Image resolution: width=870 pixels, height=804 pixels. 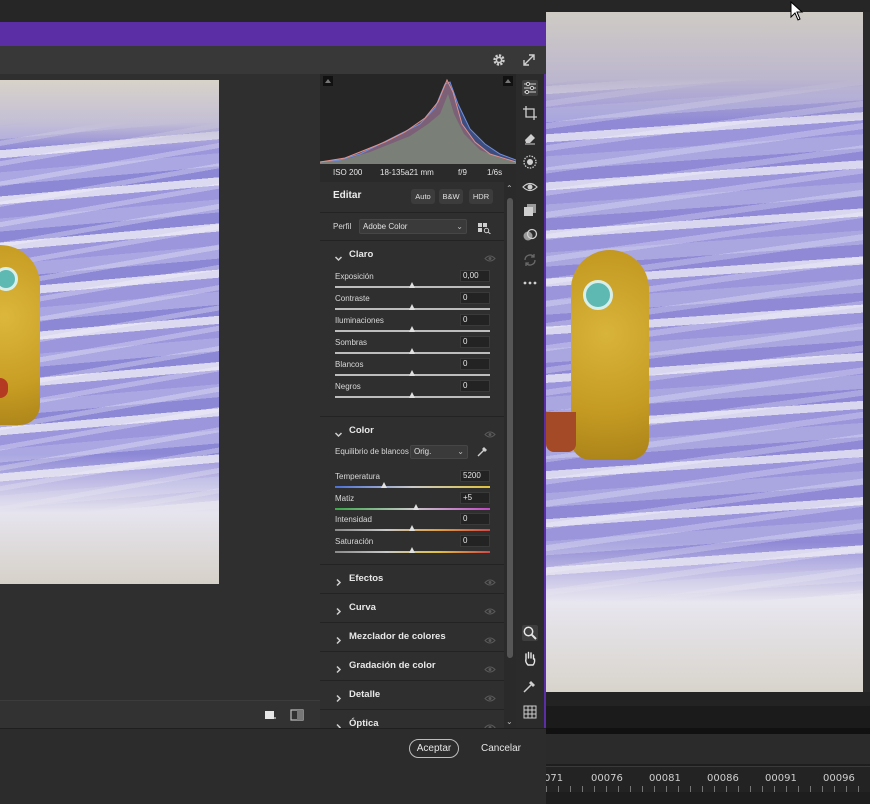 What do you see at coordinates (530, 138) in the screenshot?
I see `eraser-icon` at bounding box center [530, 138].